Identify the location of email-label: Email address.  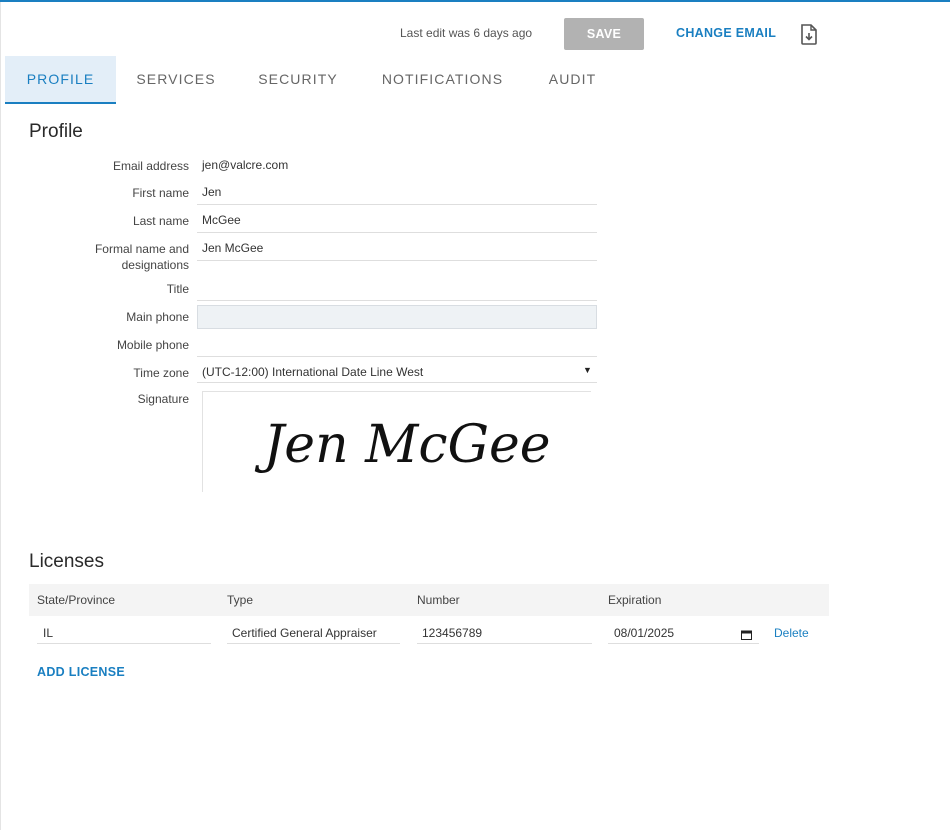
(150, 166).